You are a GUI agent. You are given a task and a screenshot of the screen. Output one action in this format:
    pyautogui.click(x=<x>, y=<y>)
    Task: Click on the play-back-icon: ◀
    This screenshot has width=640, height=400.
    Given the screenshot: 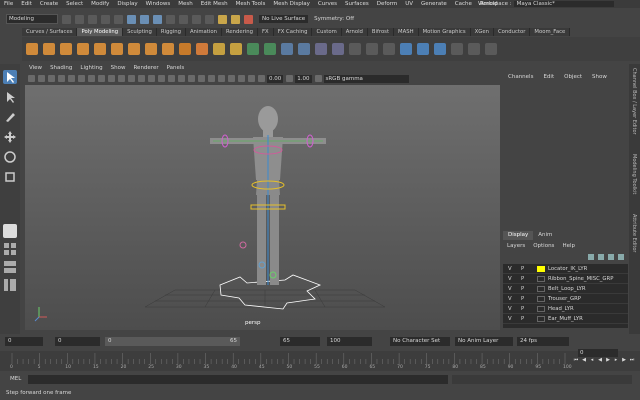 What is the action you would take?
    pyautogui.click(x=600, y=360)
    